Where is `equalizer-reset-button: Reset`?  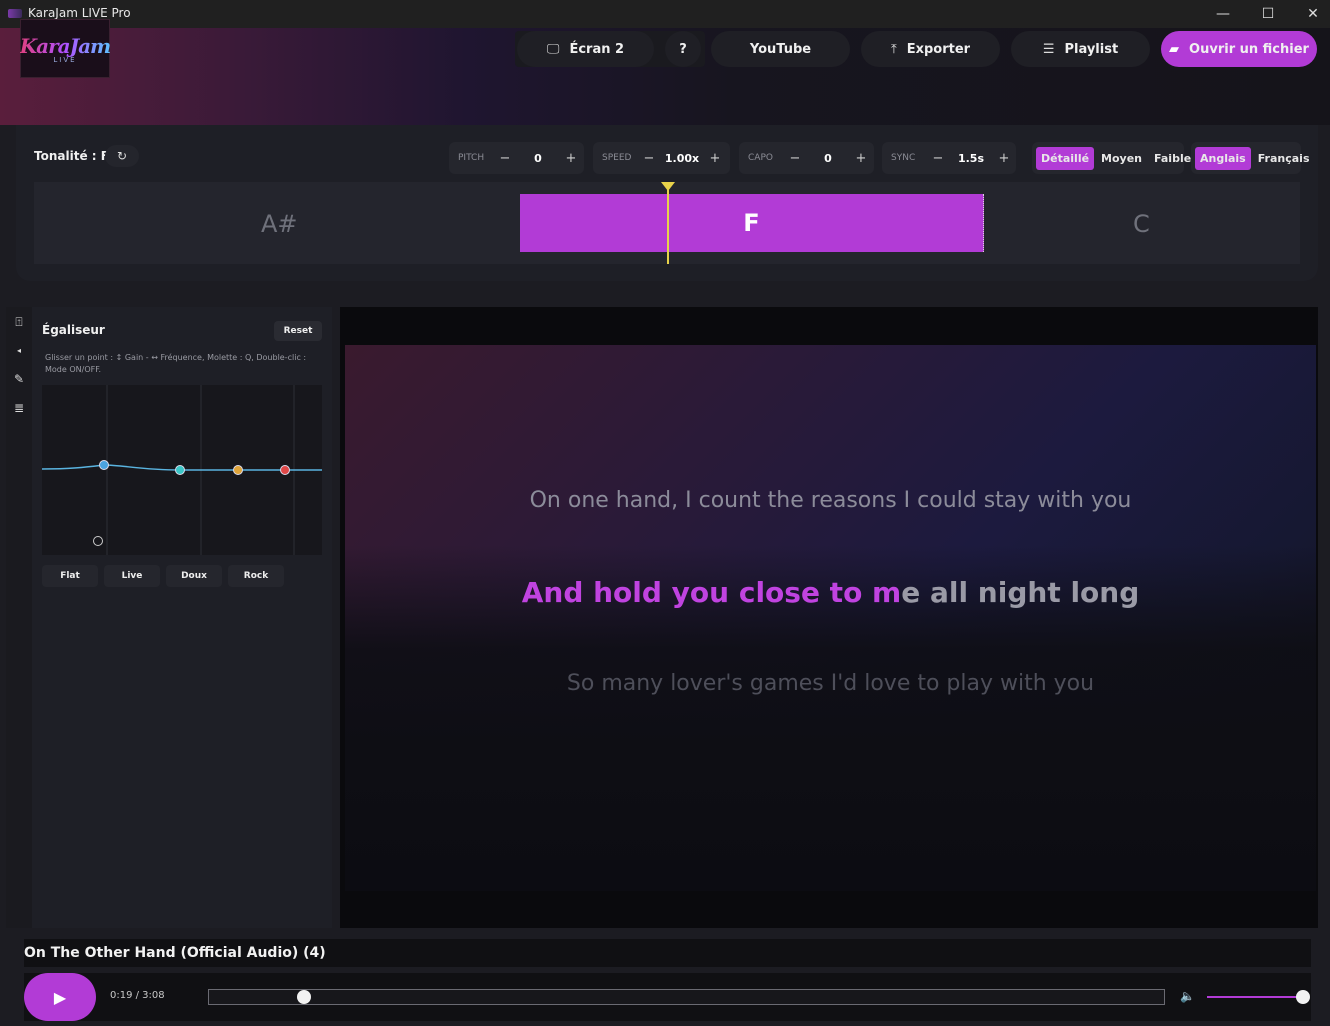
equalizer-reset-button: Reset is located at coordinates (298, 331).